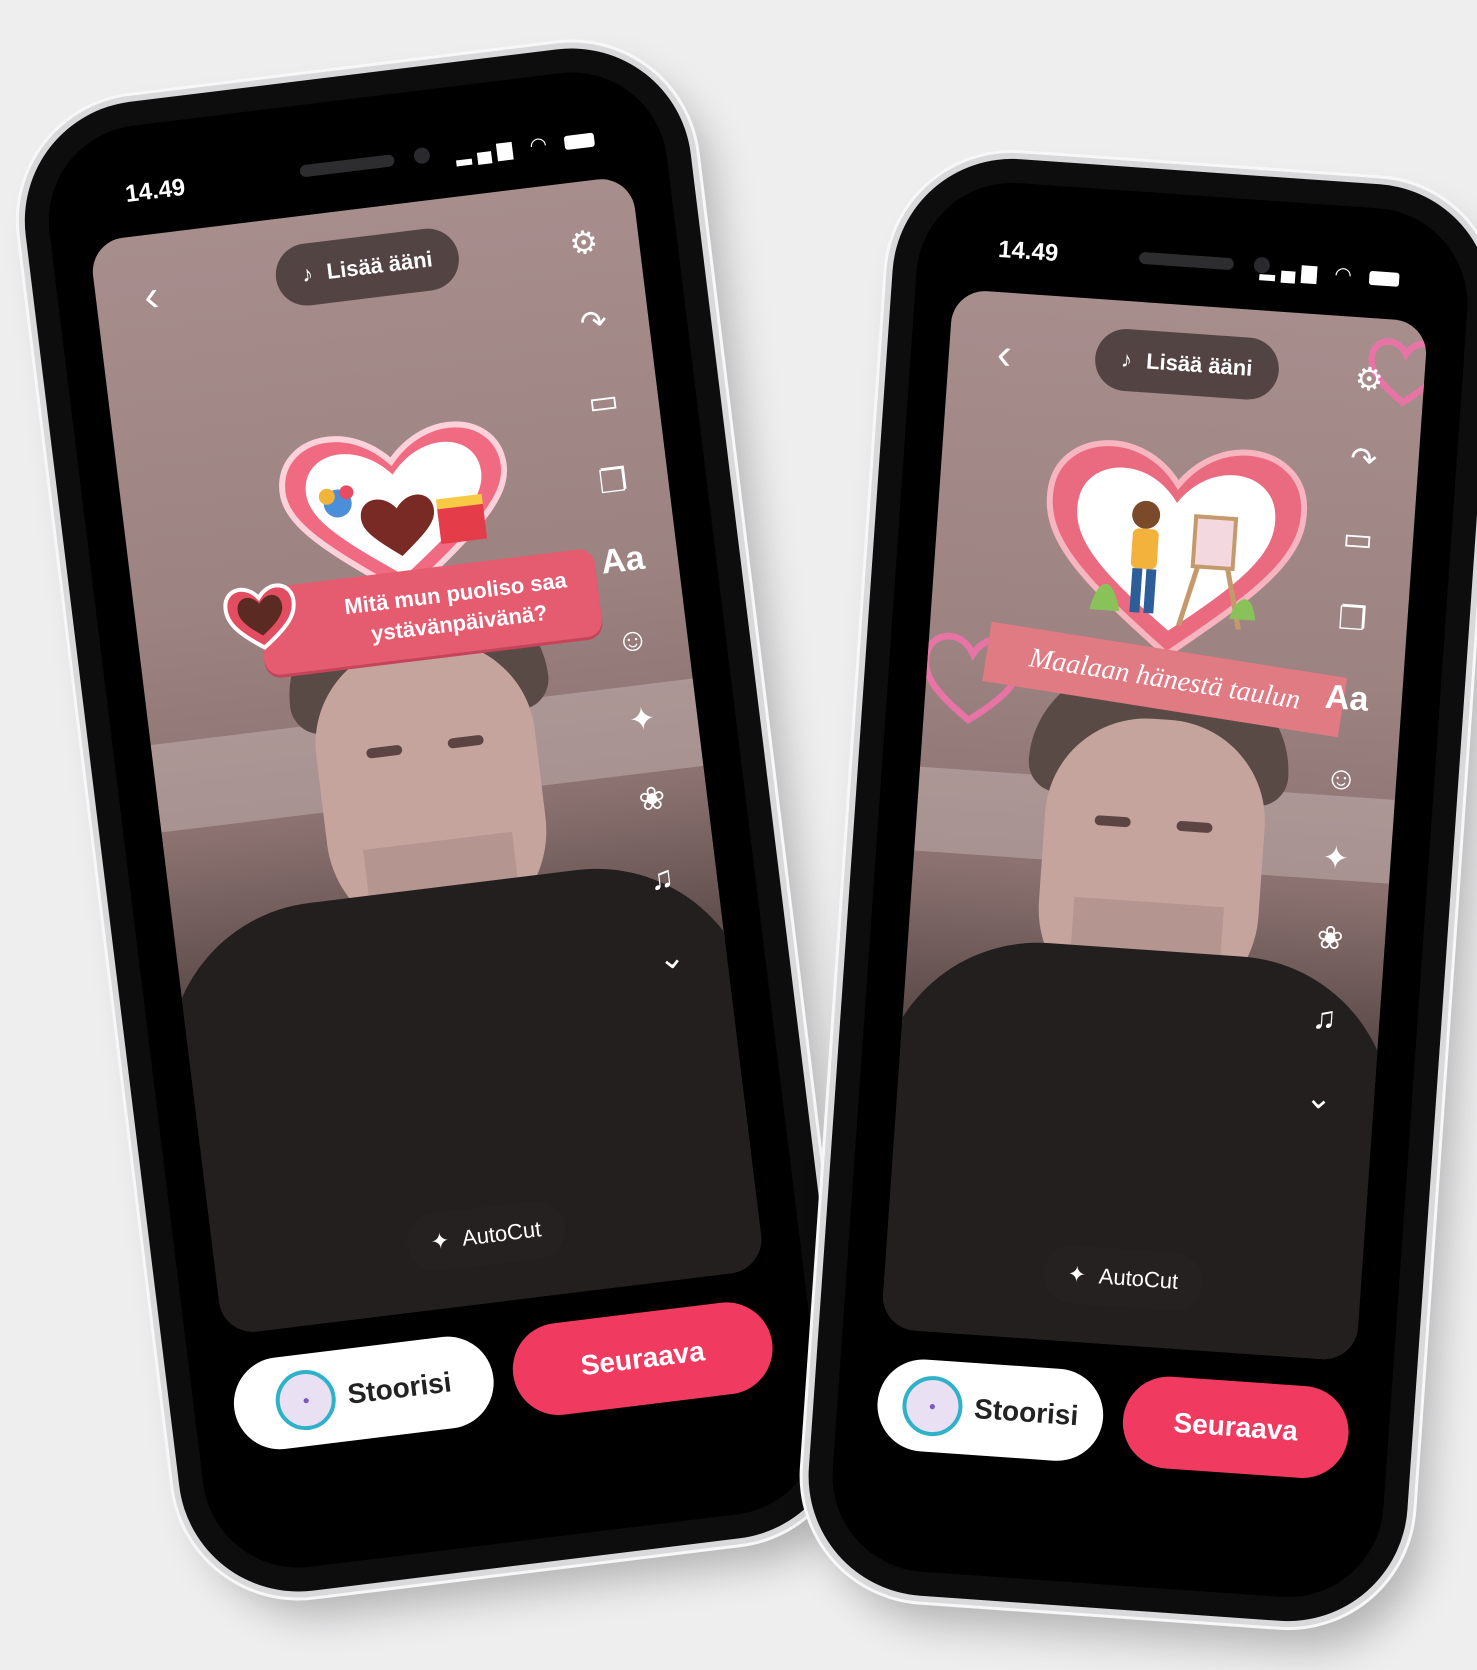 Image resolution: width=1477 pixels, height=1670 pixels. What do you see at coordinates (410, 545) in the screenshot?
I see `question-sticker: Mitä mun puoliso saa ystävänpäivänä?` at bounding box center [410, 545].